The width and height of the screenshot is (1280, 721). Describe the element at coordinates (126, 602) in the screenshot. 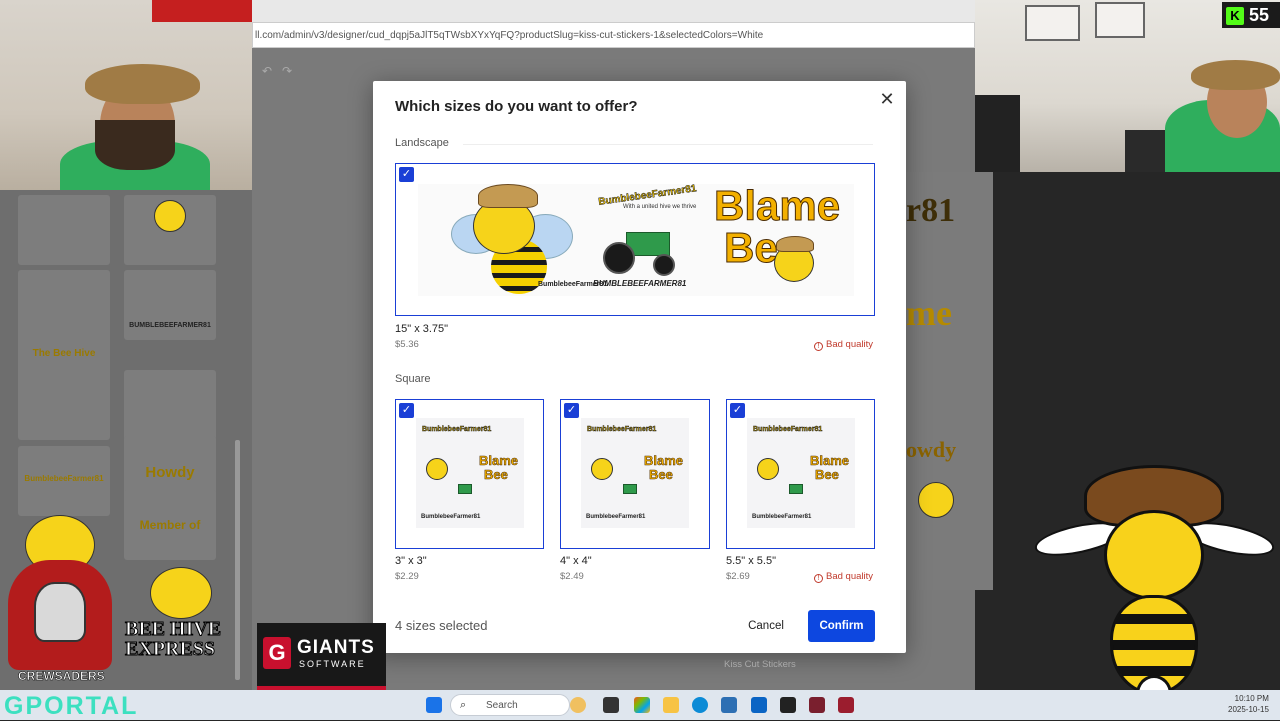

I see `stream-logos: CREWSADERS BEE HIVE EXPRESS` at that location.